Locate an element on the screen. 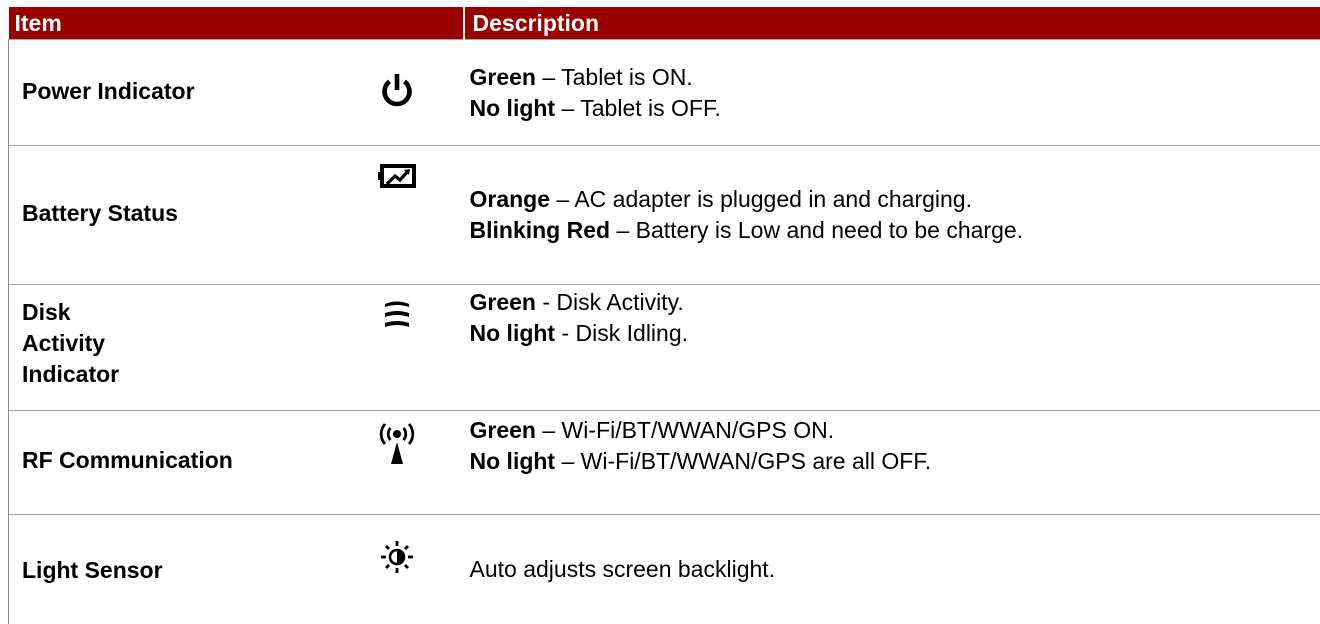  description-line: Green – Wi-Fi/BT/WWAN/GPS ON. is located at coordinates (895, 430).